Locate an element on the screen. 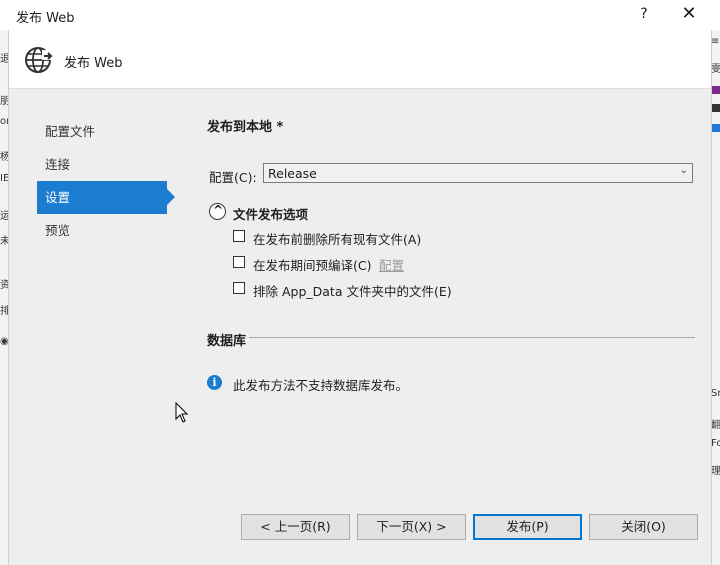 Image resolution: width=720 pixels, height=565 pixels. globe-publish-icon is located at coordinates (39, 60).